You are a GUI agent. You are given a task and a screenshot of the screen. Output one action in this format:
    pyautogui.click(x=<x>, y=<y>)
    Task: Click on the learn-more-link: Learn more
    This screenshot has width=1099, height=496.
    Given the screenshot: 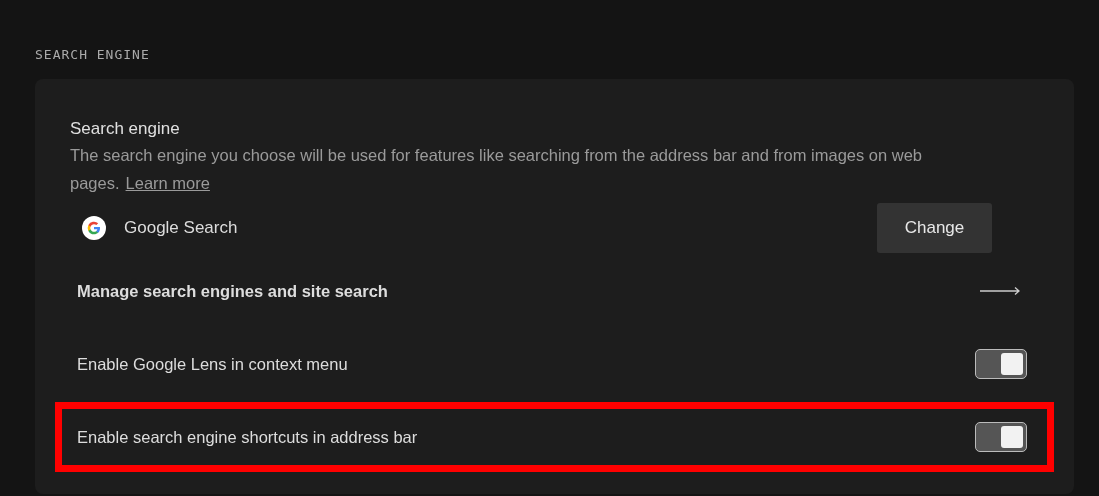 What is the action you would take?
    pyautogui.click(x=167, y=183)
    